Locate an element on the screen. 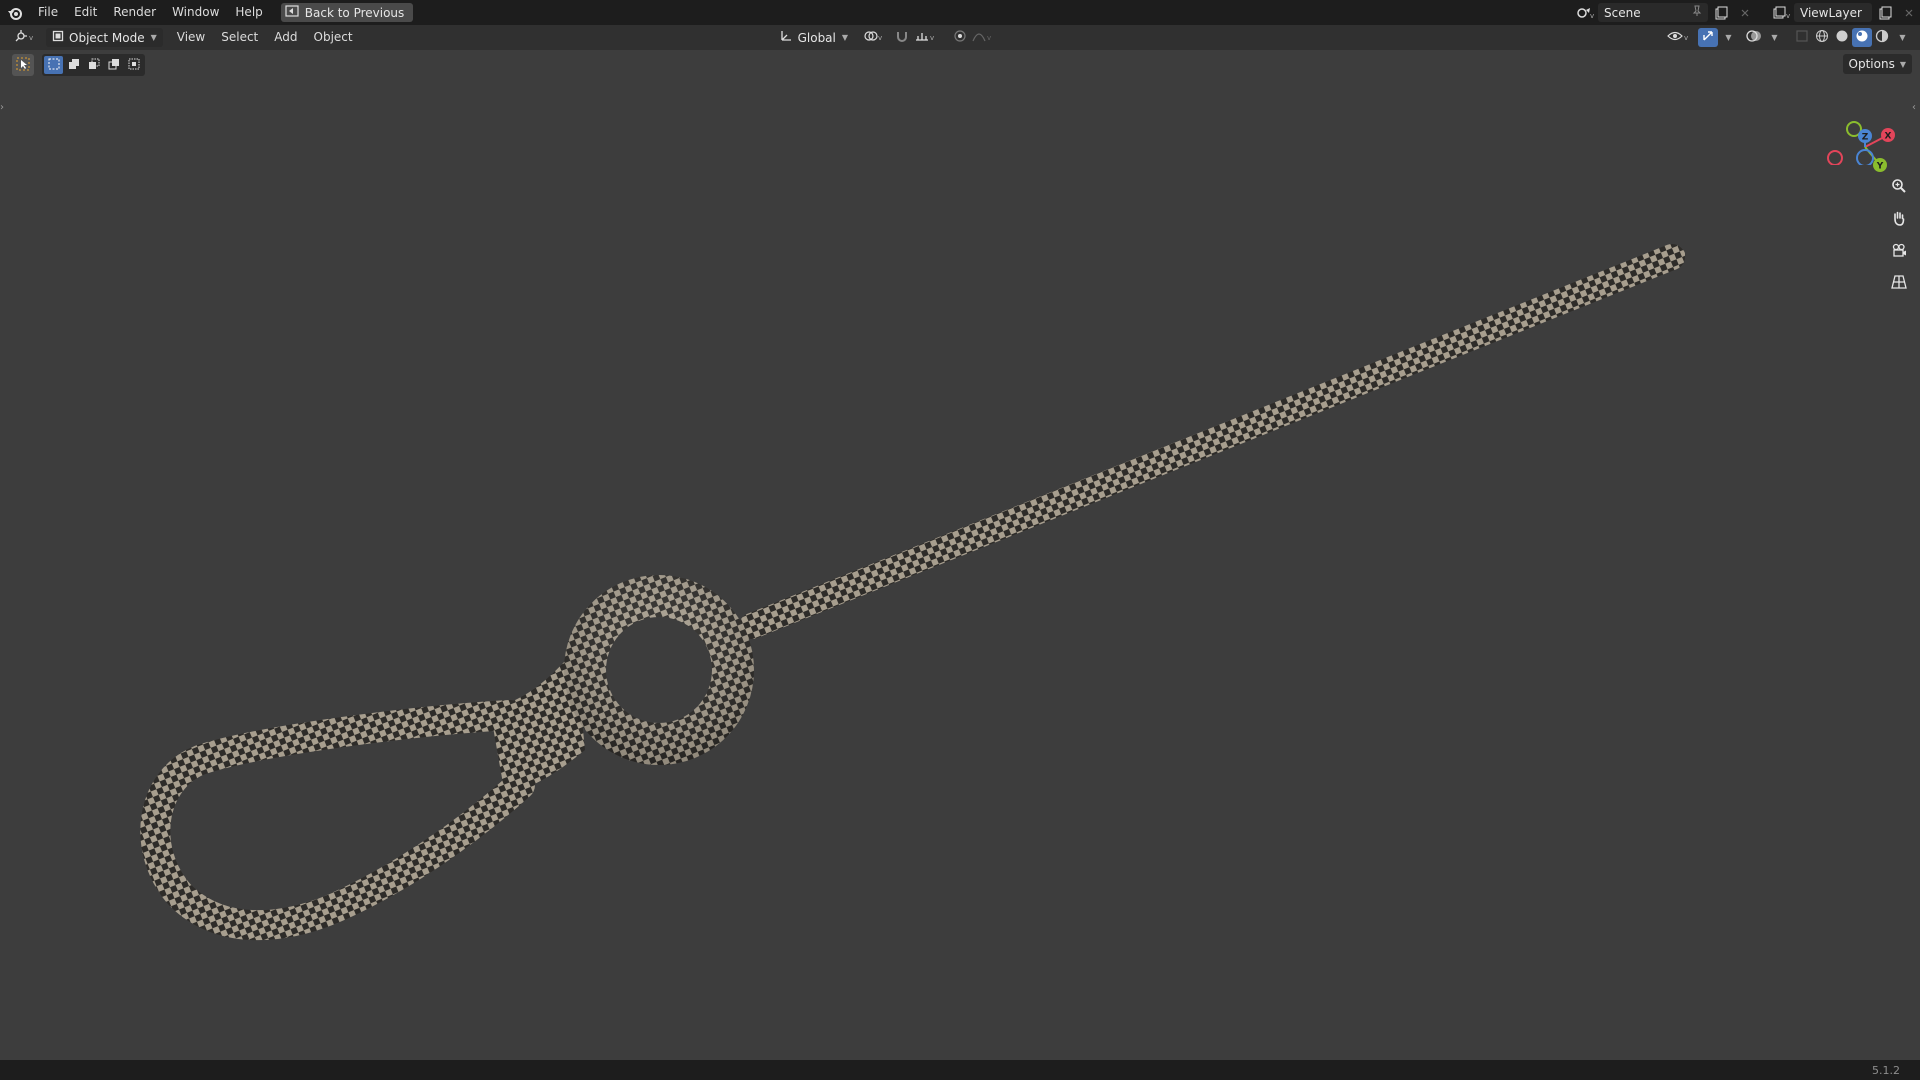 The height and width of the screenshot is (1080, 1920). scene-selector: v Scene is located at coordinates (1665, 12).